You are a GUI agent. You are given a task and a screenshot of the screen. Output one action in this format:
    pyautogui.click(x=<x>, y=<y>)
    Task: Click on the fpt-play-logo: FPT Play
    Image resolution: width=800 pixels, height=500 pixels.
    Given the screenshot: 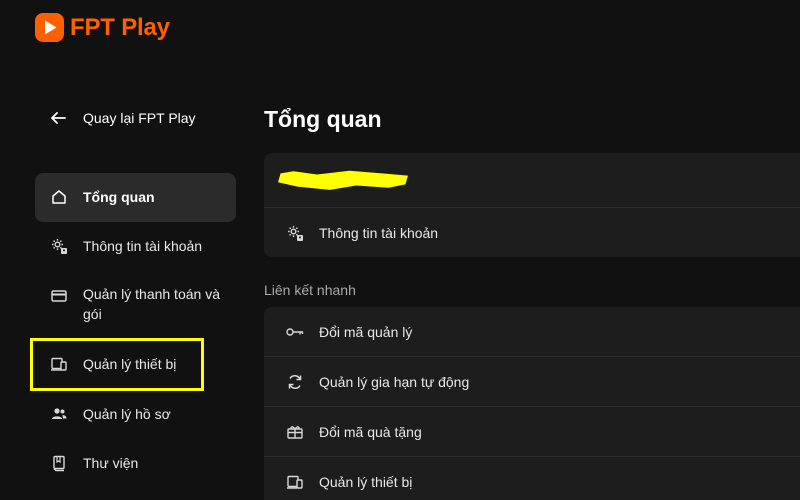 What is the action you would take?
    pyautogui.click(x=102, y=27)
    